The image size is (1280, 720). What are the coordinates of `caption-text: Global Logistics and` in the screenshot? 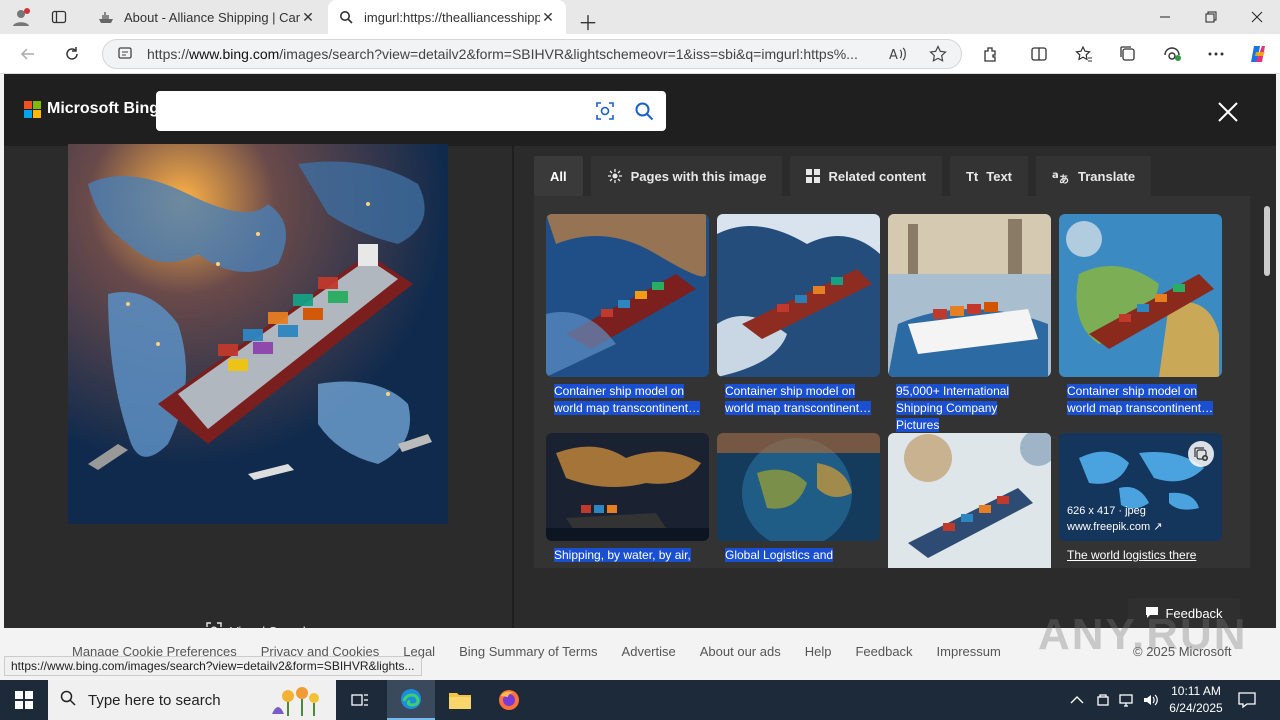 It's located at (779, 555).